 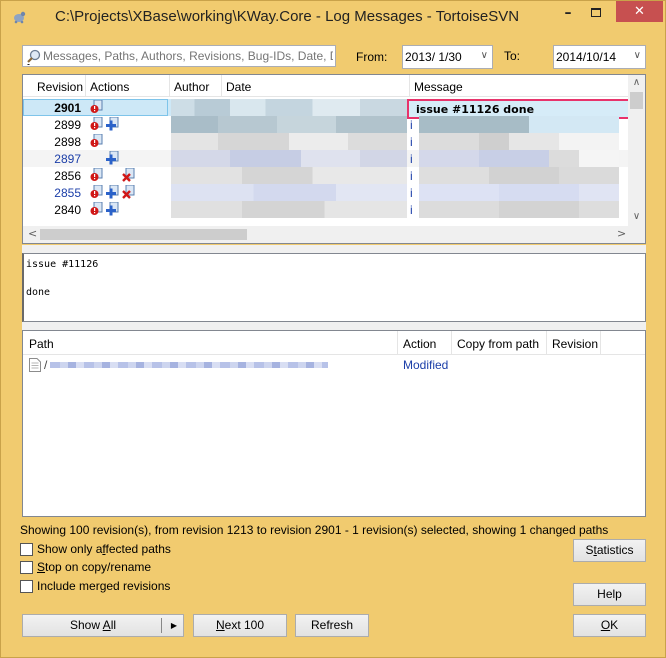 I want to click on minimize-button: –, so click(x=568, y=15).